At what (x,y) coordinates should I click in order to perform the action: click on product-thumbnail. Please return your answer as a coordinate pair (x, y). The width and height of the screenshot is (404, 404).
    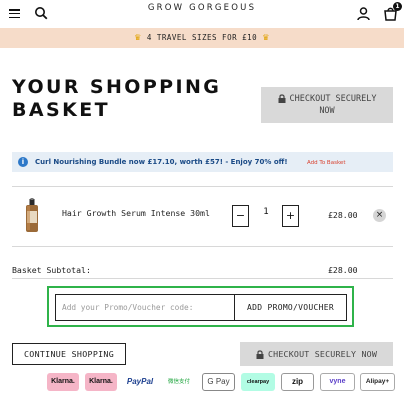
    Looking at the image, I should click on (32, 216).